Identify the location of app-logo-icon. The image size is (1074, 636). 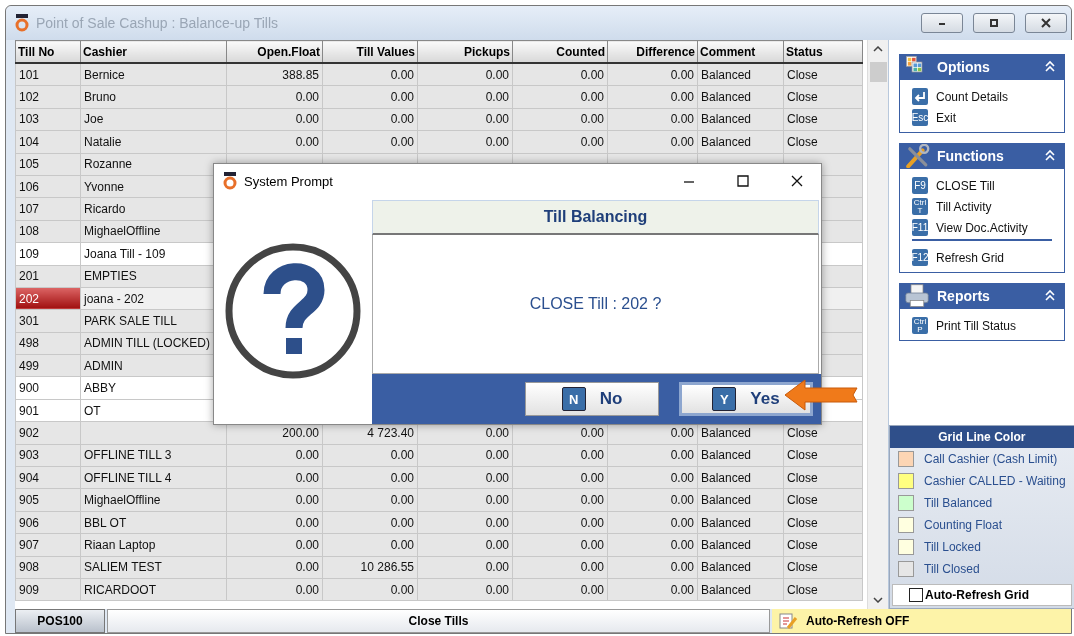
(230, 181).